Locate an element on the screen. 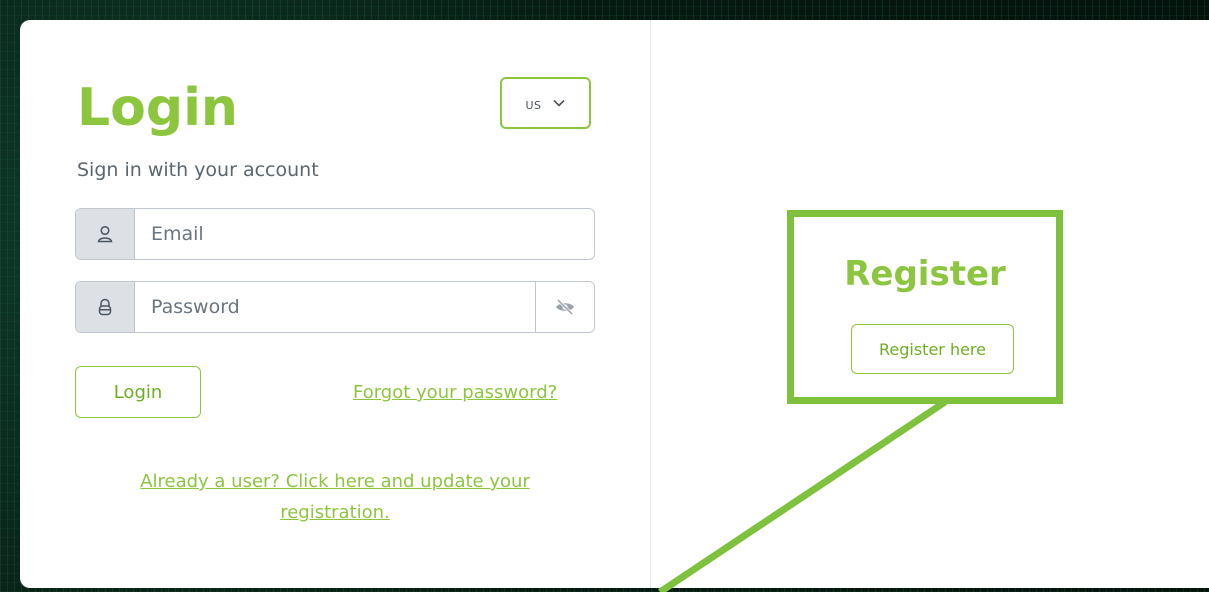  eye-slash-icon is located at coordinates (565, 307).